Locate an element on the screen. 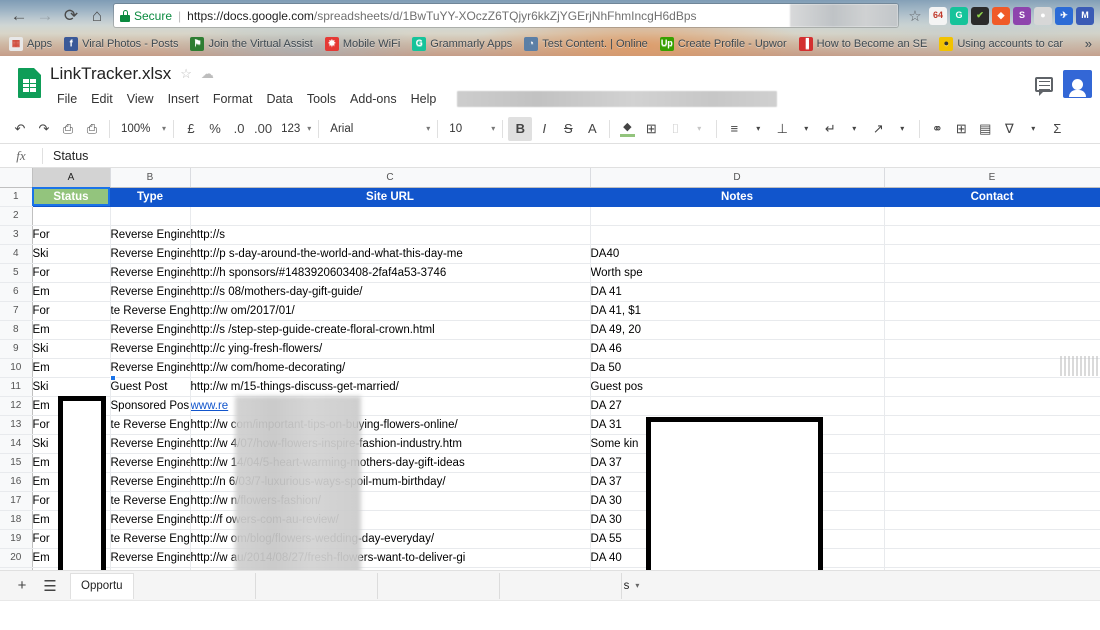 The width and height of the screenshot is (1100, 630). menu-item-format: Format is located at coordinates (233, 99).